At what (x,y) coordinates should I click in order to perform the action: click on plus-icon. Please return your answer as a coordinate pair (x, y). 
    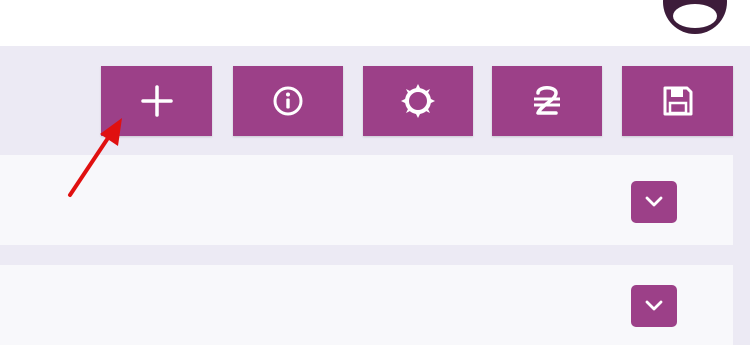
    Looking at the image, I should click on (156, 101).